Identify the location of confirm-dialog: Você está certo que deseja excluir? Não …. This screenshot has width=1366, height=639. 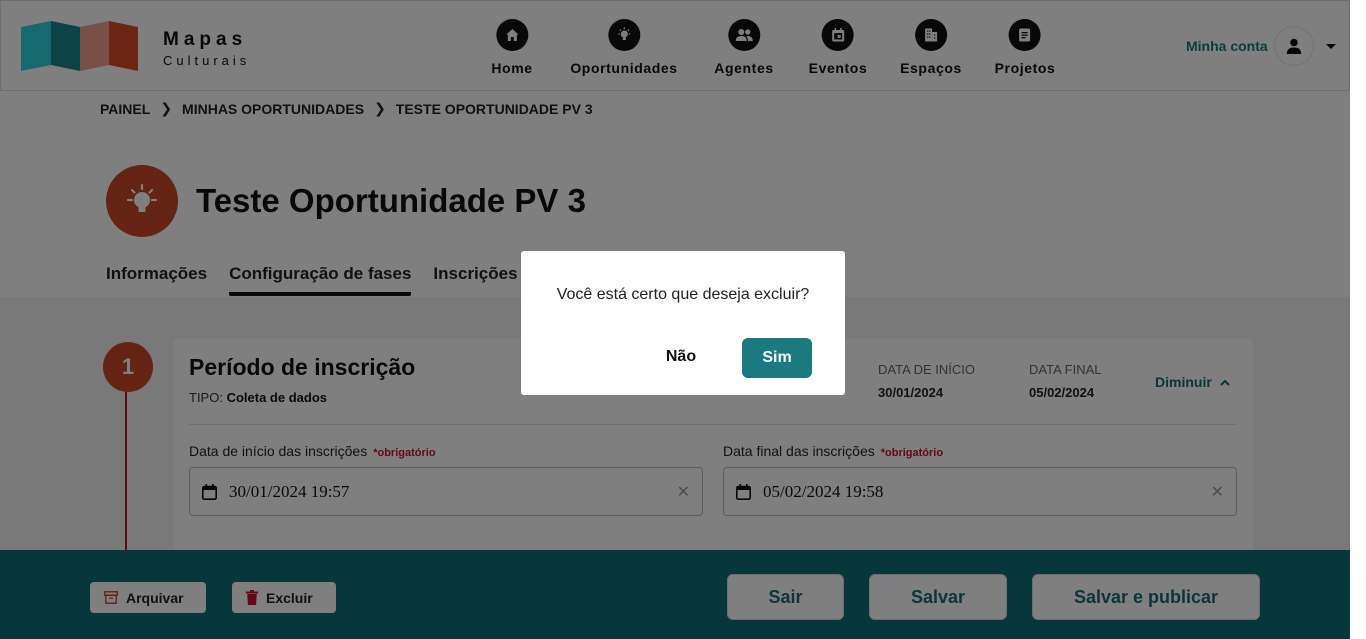
(683, 323).